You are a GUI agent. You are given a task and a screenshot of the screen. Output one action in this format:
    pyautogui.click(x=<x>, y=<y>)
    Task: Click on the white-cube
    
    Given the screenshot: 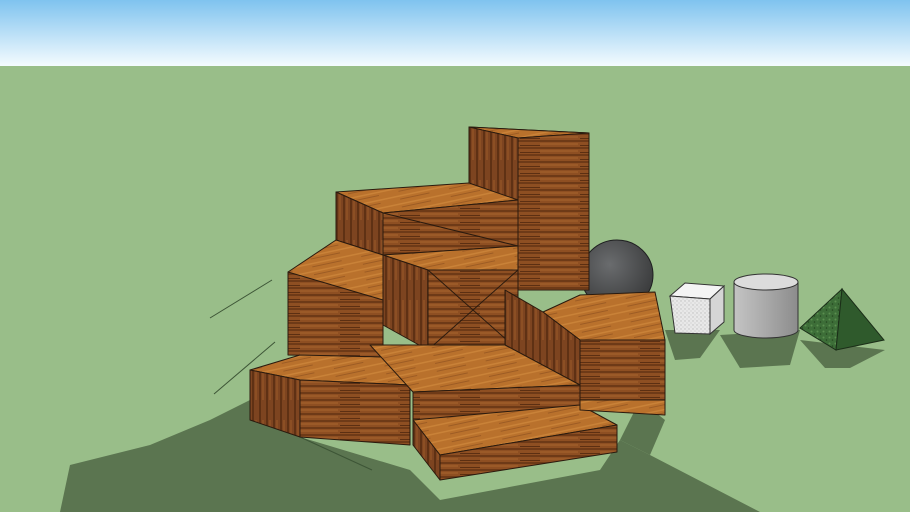 What is the action you would take?
    pyautogui.click(x=697, y=309)
    